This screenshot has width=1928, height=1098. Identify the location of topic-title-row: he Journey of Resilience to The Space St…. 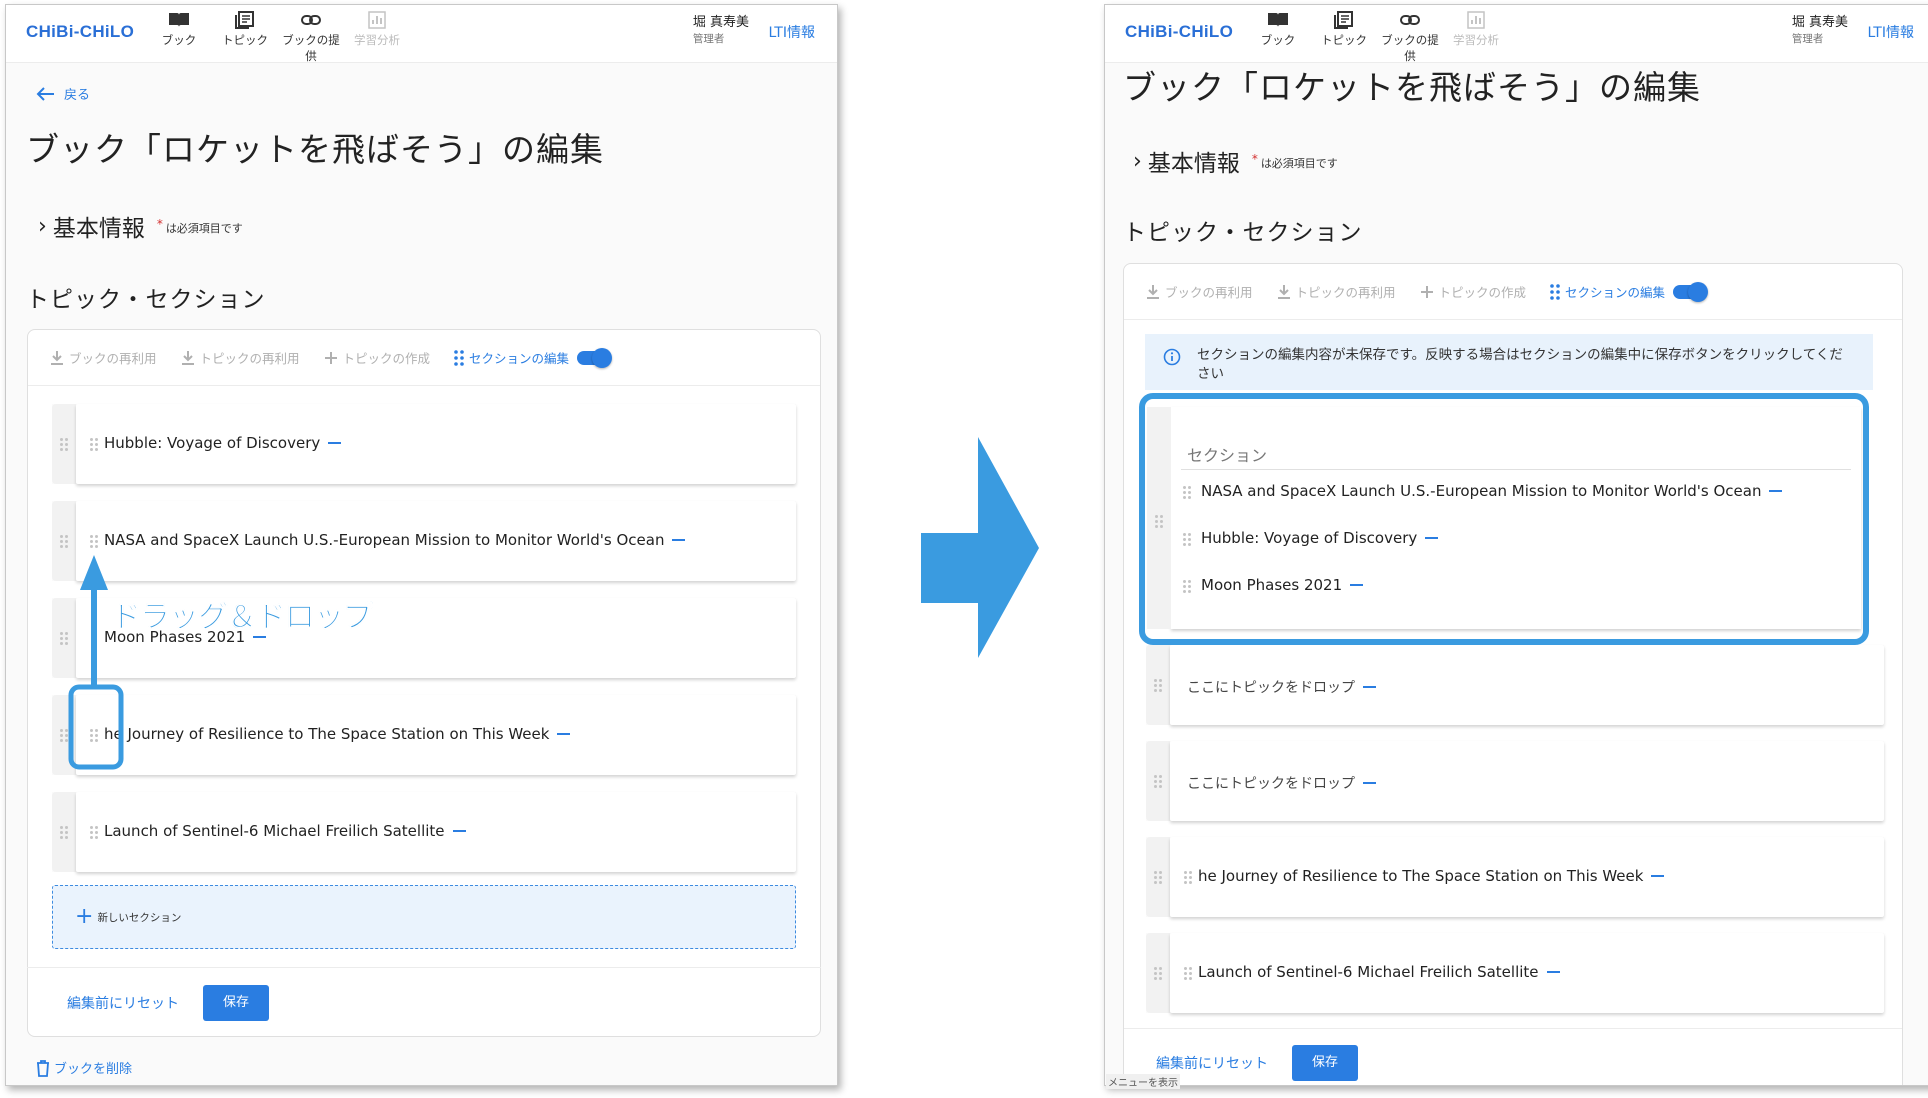
(1431, 876).